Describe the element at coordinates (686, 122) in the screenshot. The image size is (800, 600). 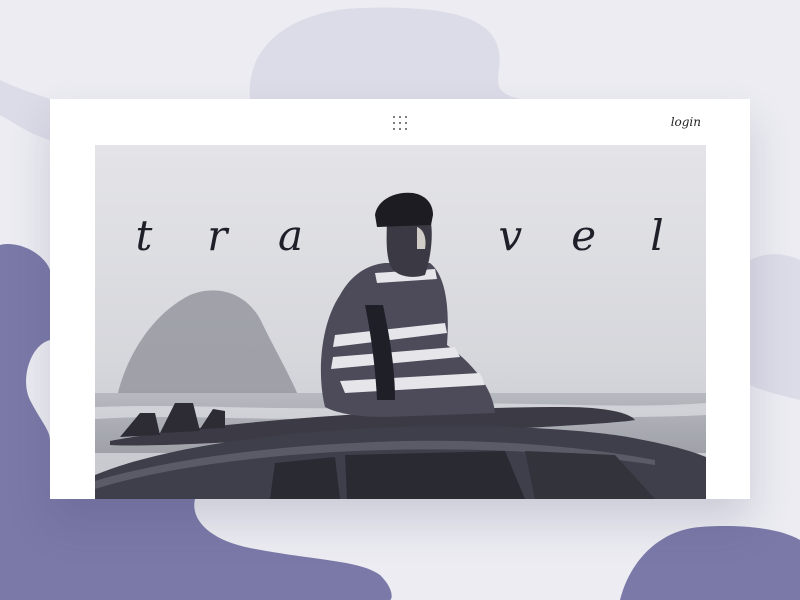
I see `login-link: login` at that location.